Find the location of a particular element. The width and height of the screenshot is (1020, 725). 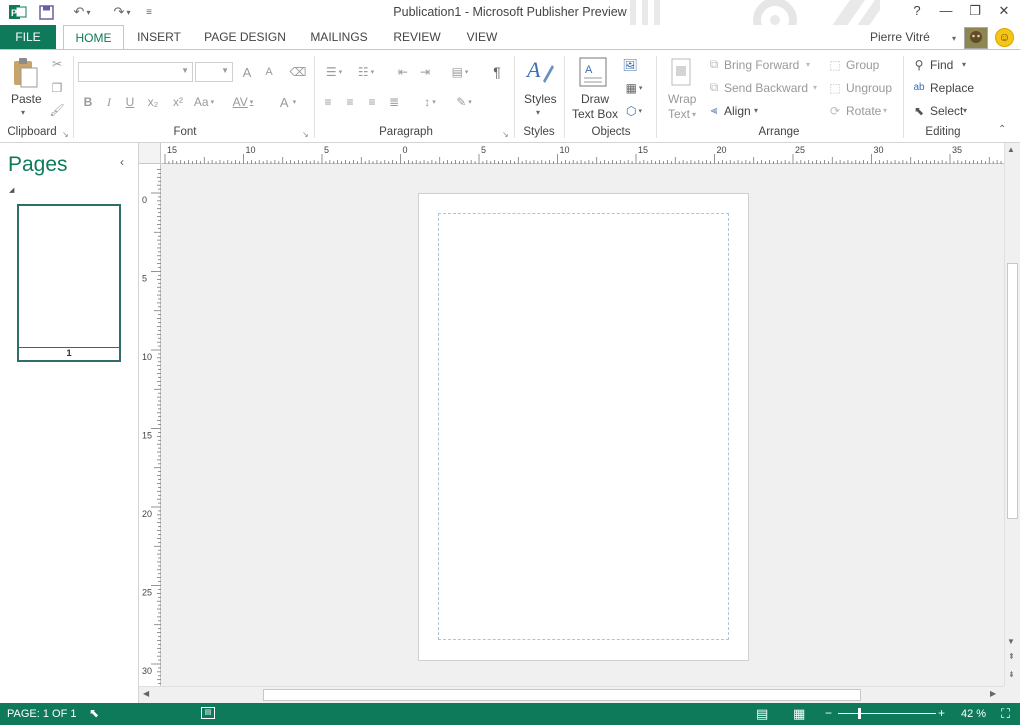

horizontal-scroll-thumb is located at coordinates (562, 695).